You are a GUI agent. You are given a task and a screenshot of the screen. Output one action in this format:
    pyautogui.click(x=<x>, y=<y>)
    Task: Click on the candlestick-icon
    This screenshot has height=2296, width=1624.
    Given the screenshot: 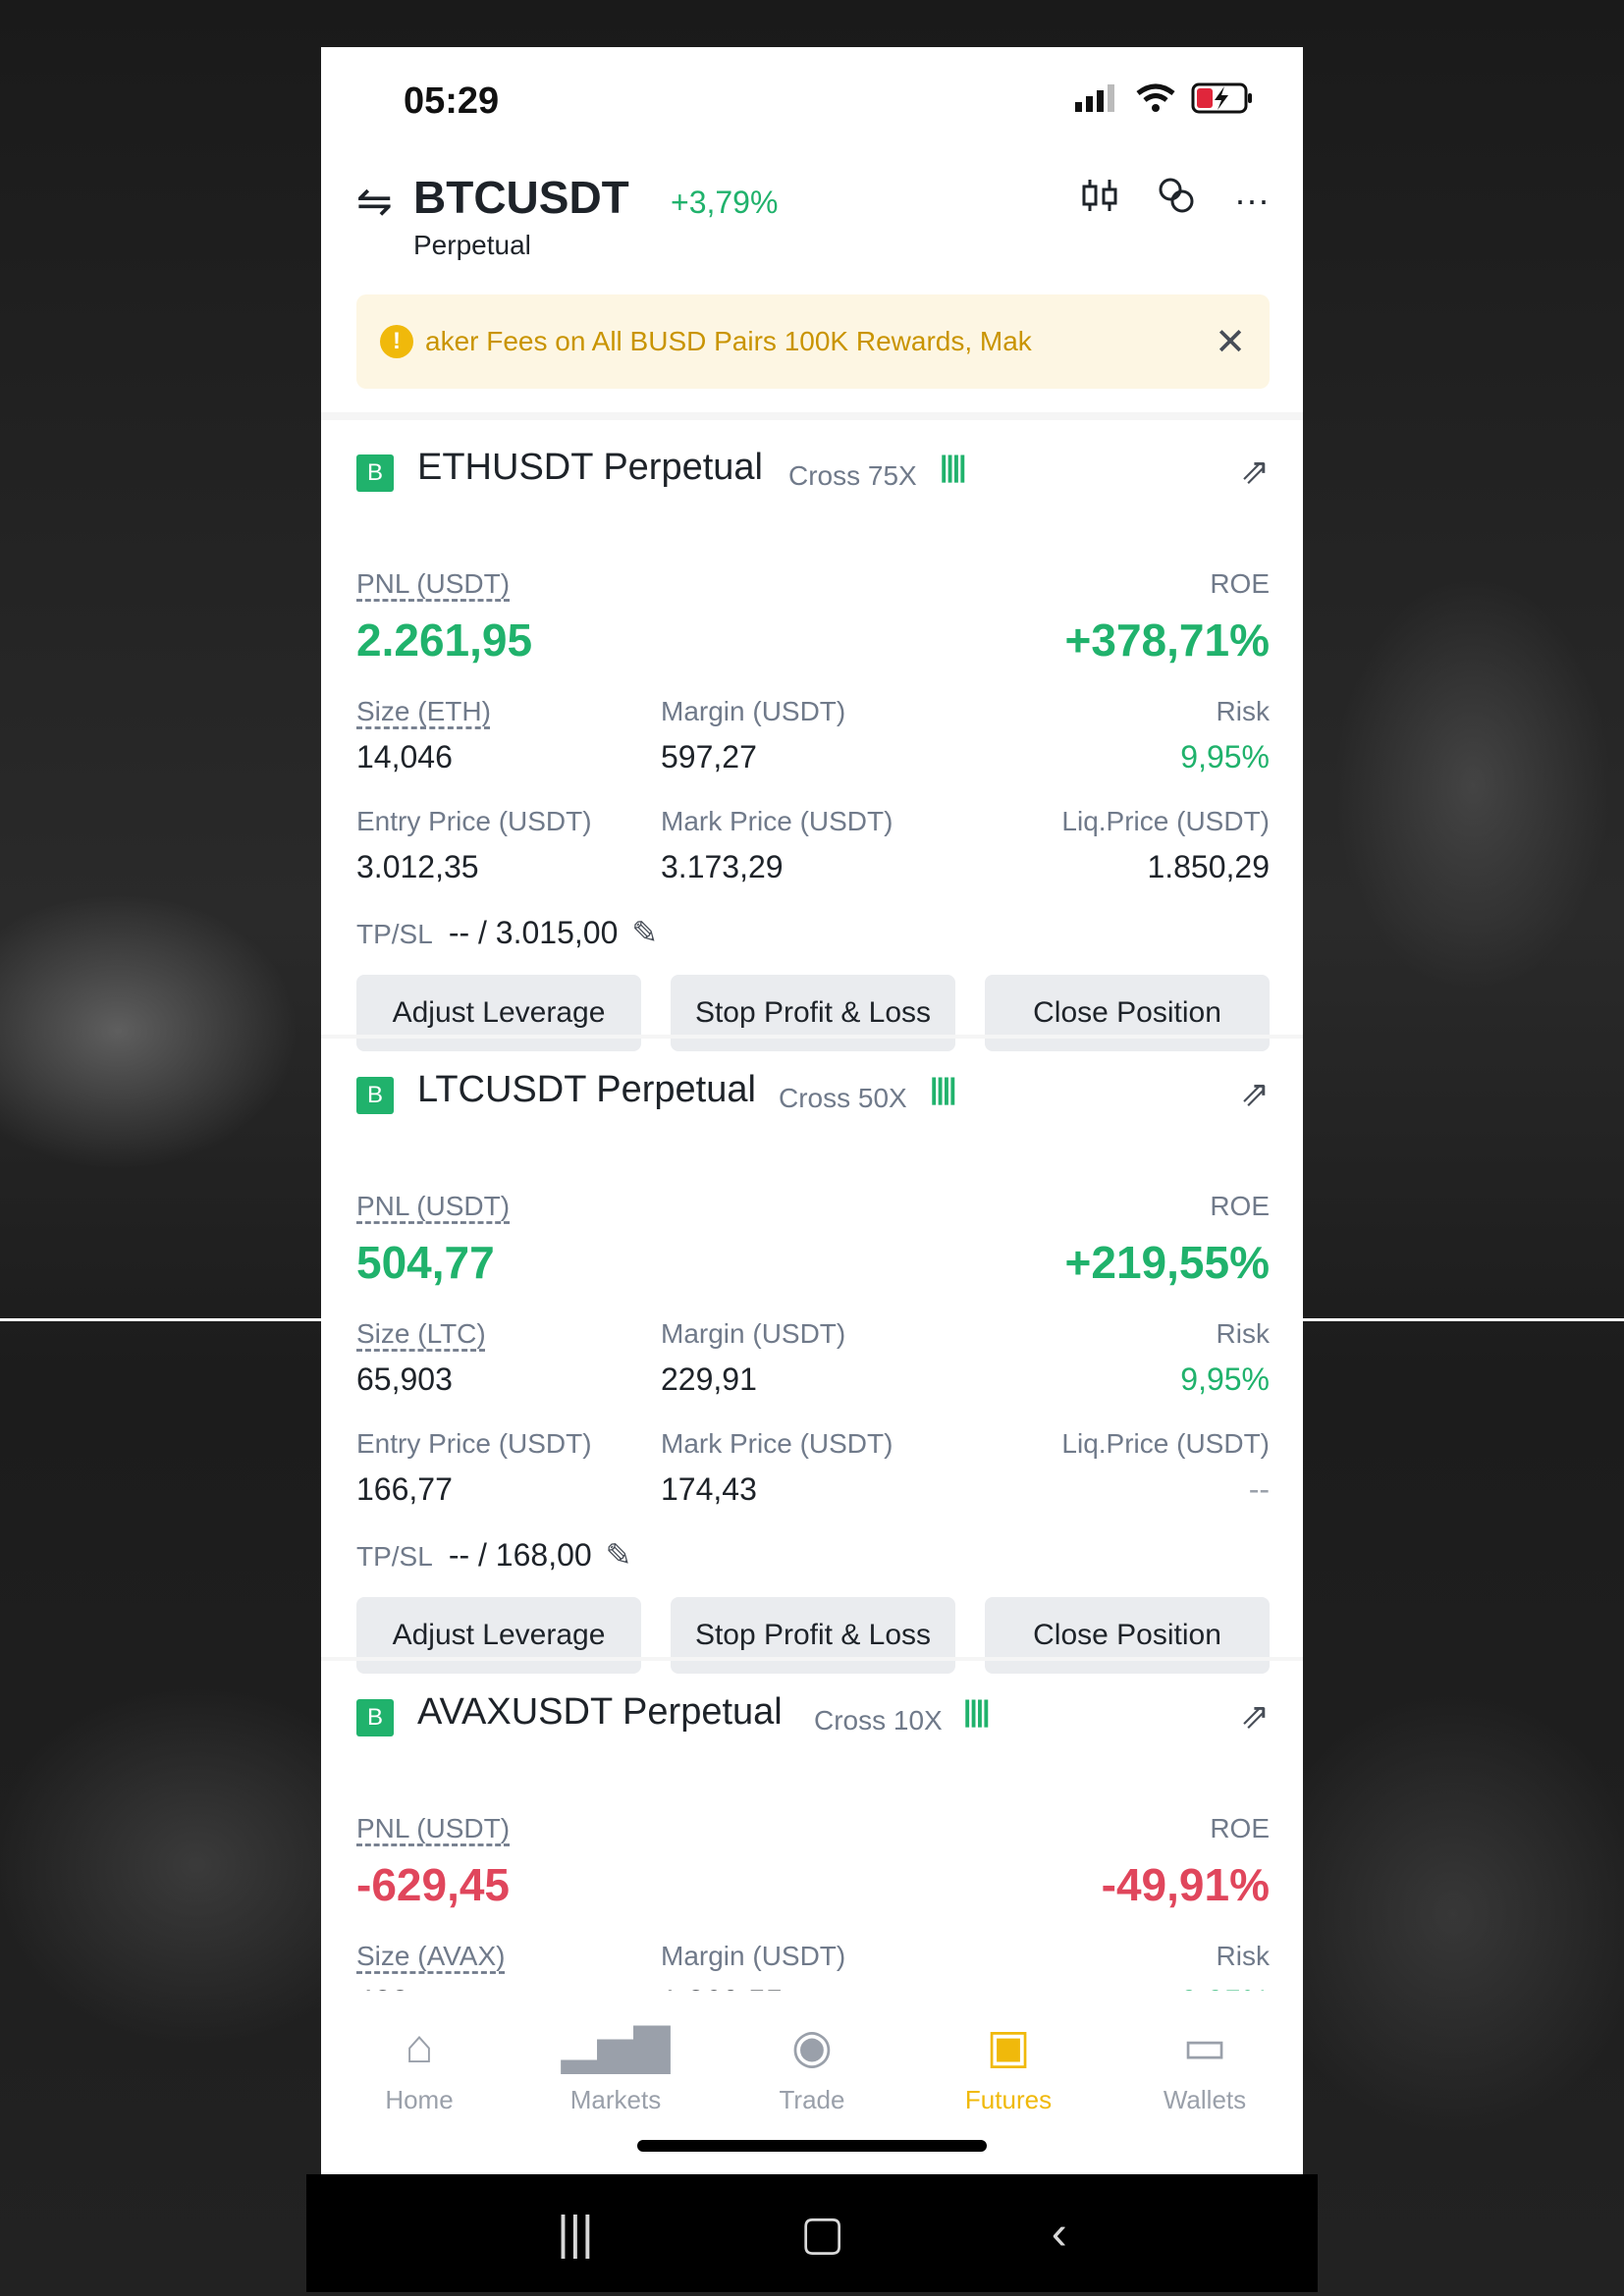 What is the action you would take?
    pyautogui.click(x=1099, y=200)
    